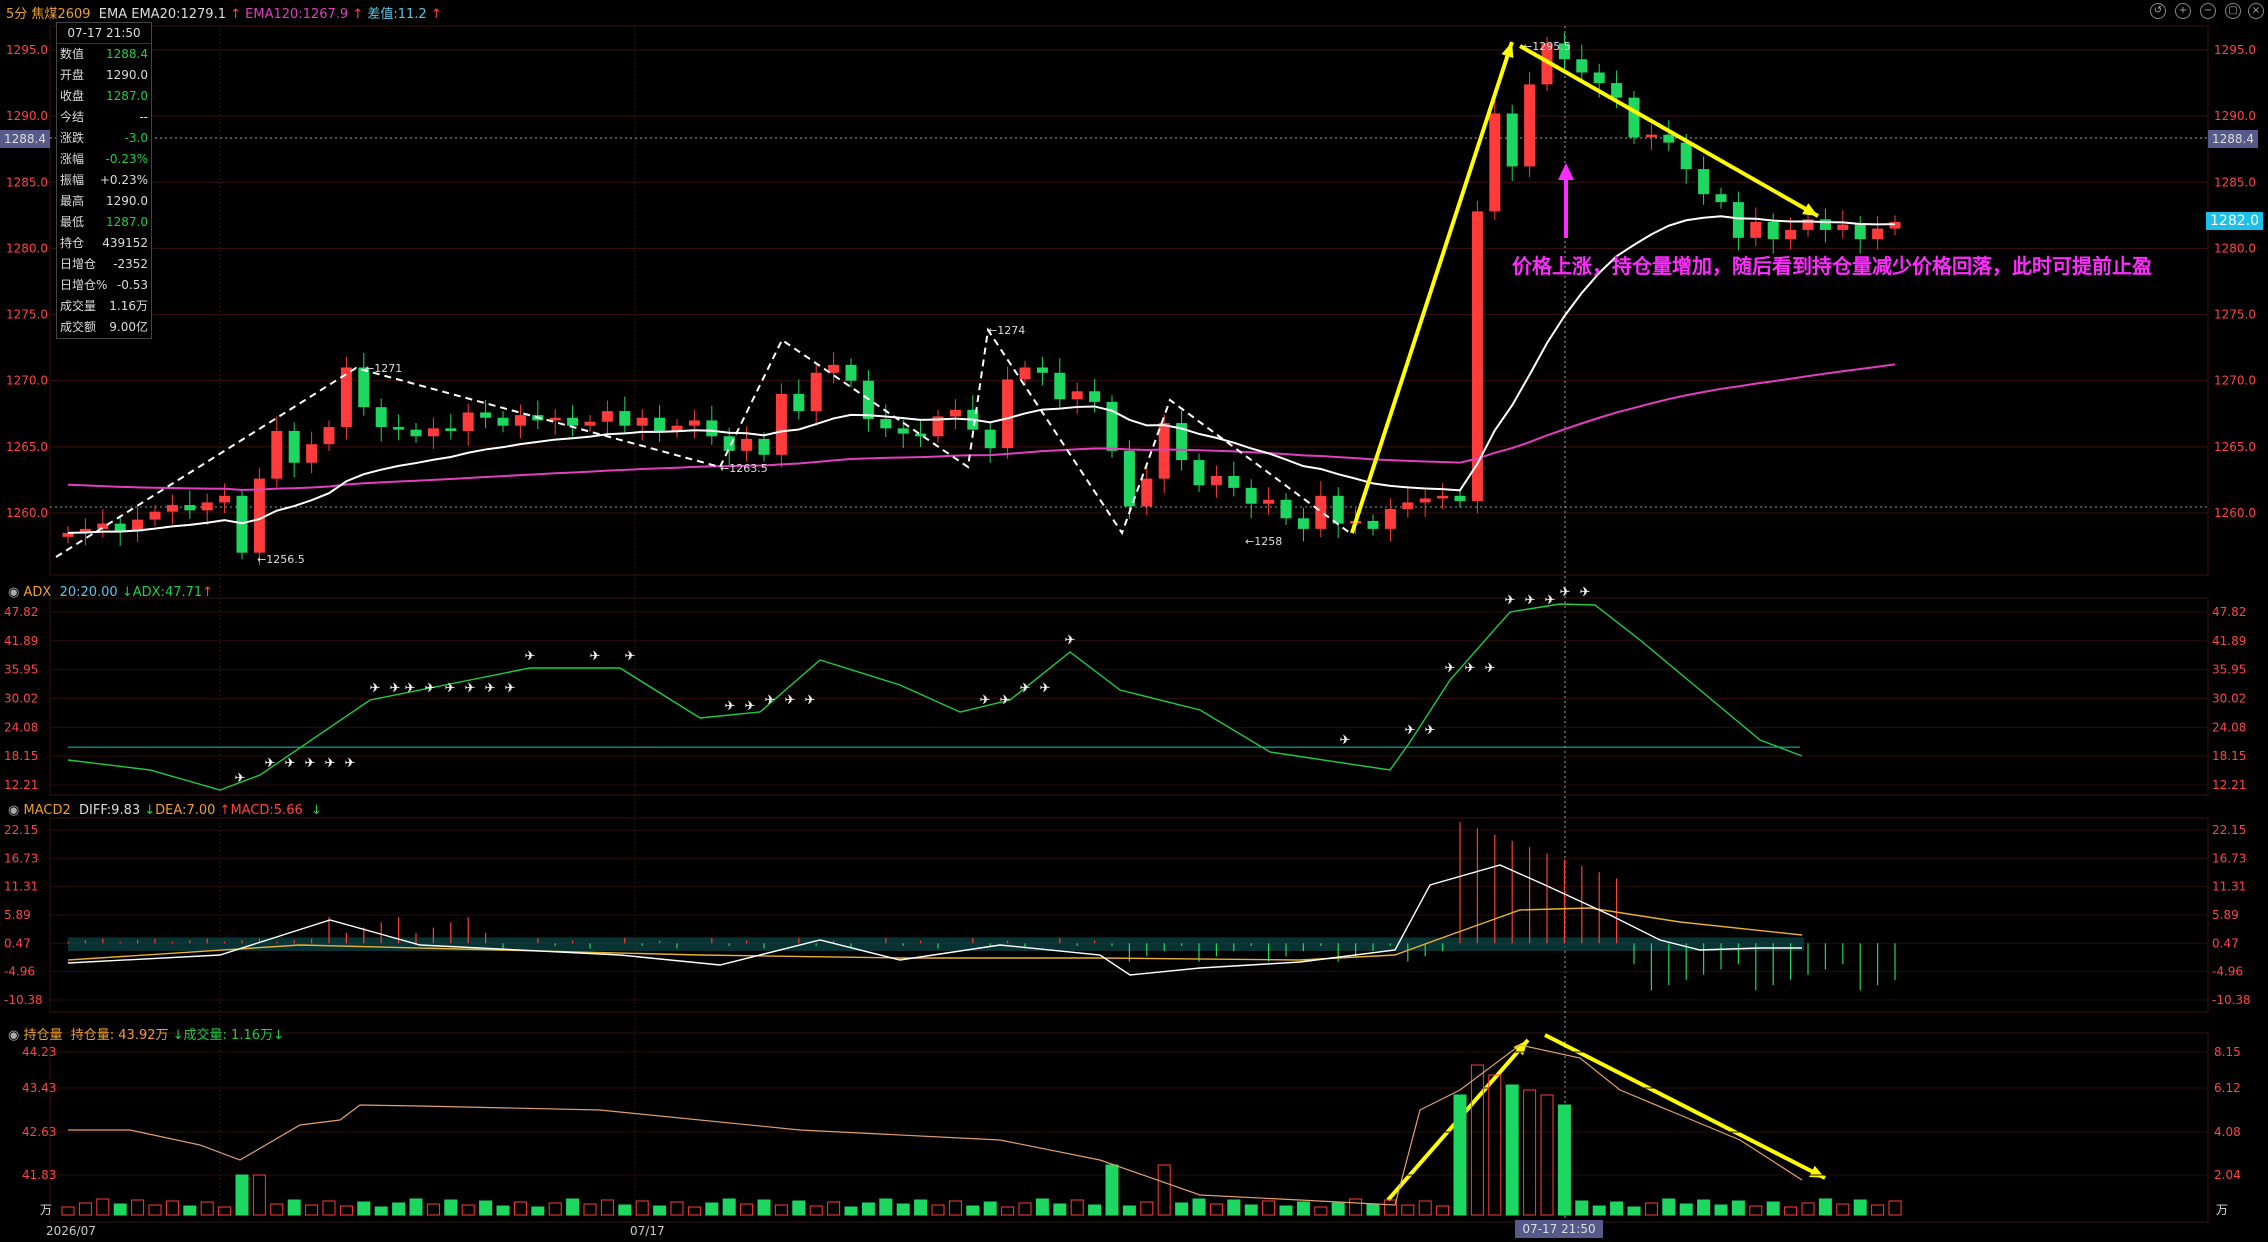 The height and width of the screenshot is (1242, 2268). What do you see at coordinates (104, 222) in the screenshot?
I see `info-row: 最低 1287.0` at bounding box center [104, 222].